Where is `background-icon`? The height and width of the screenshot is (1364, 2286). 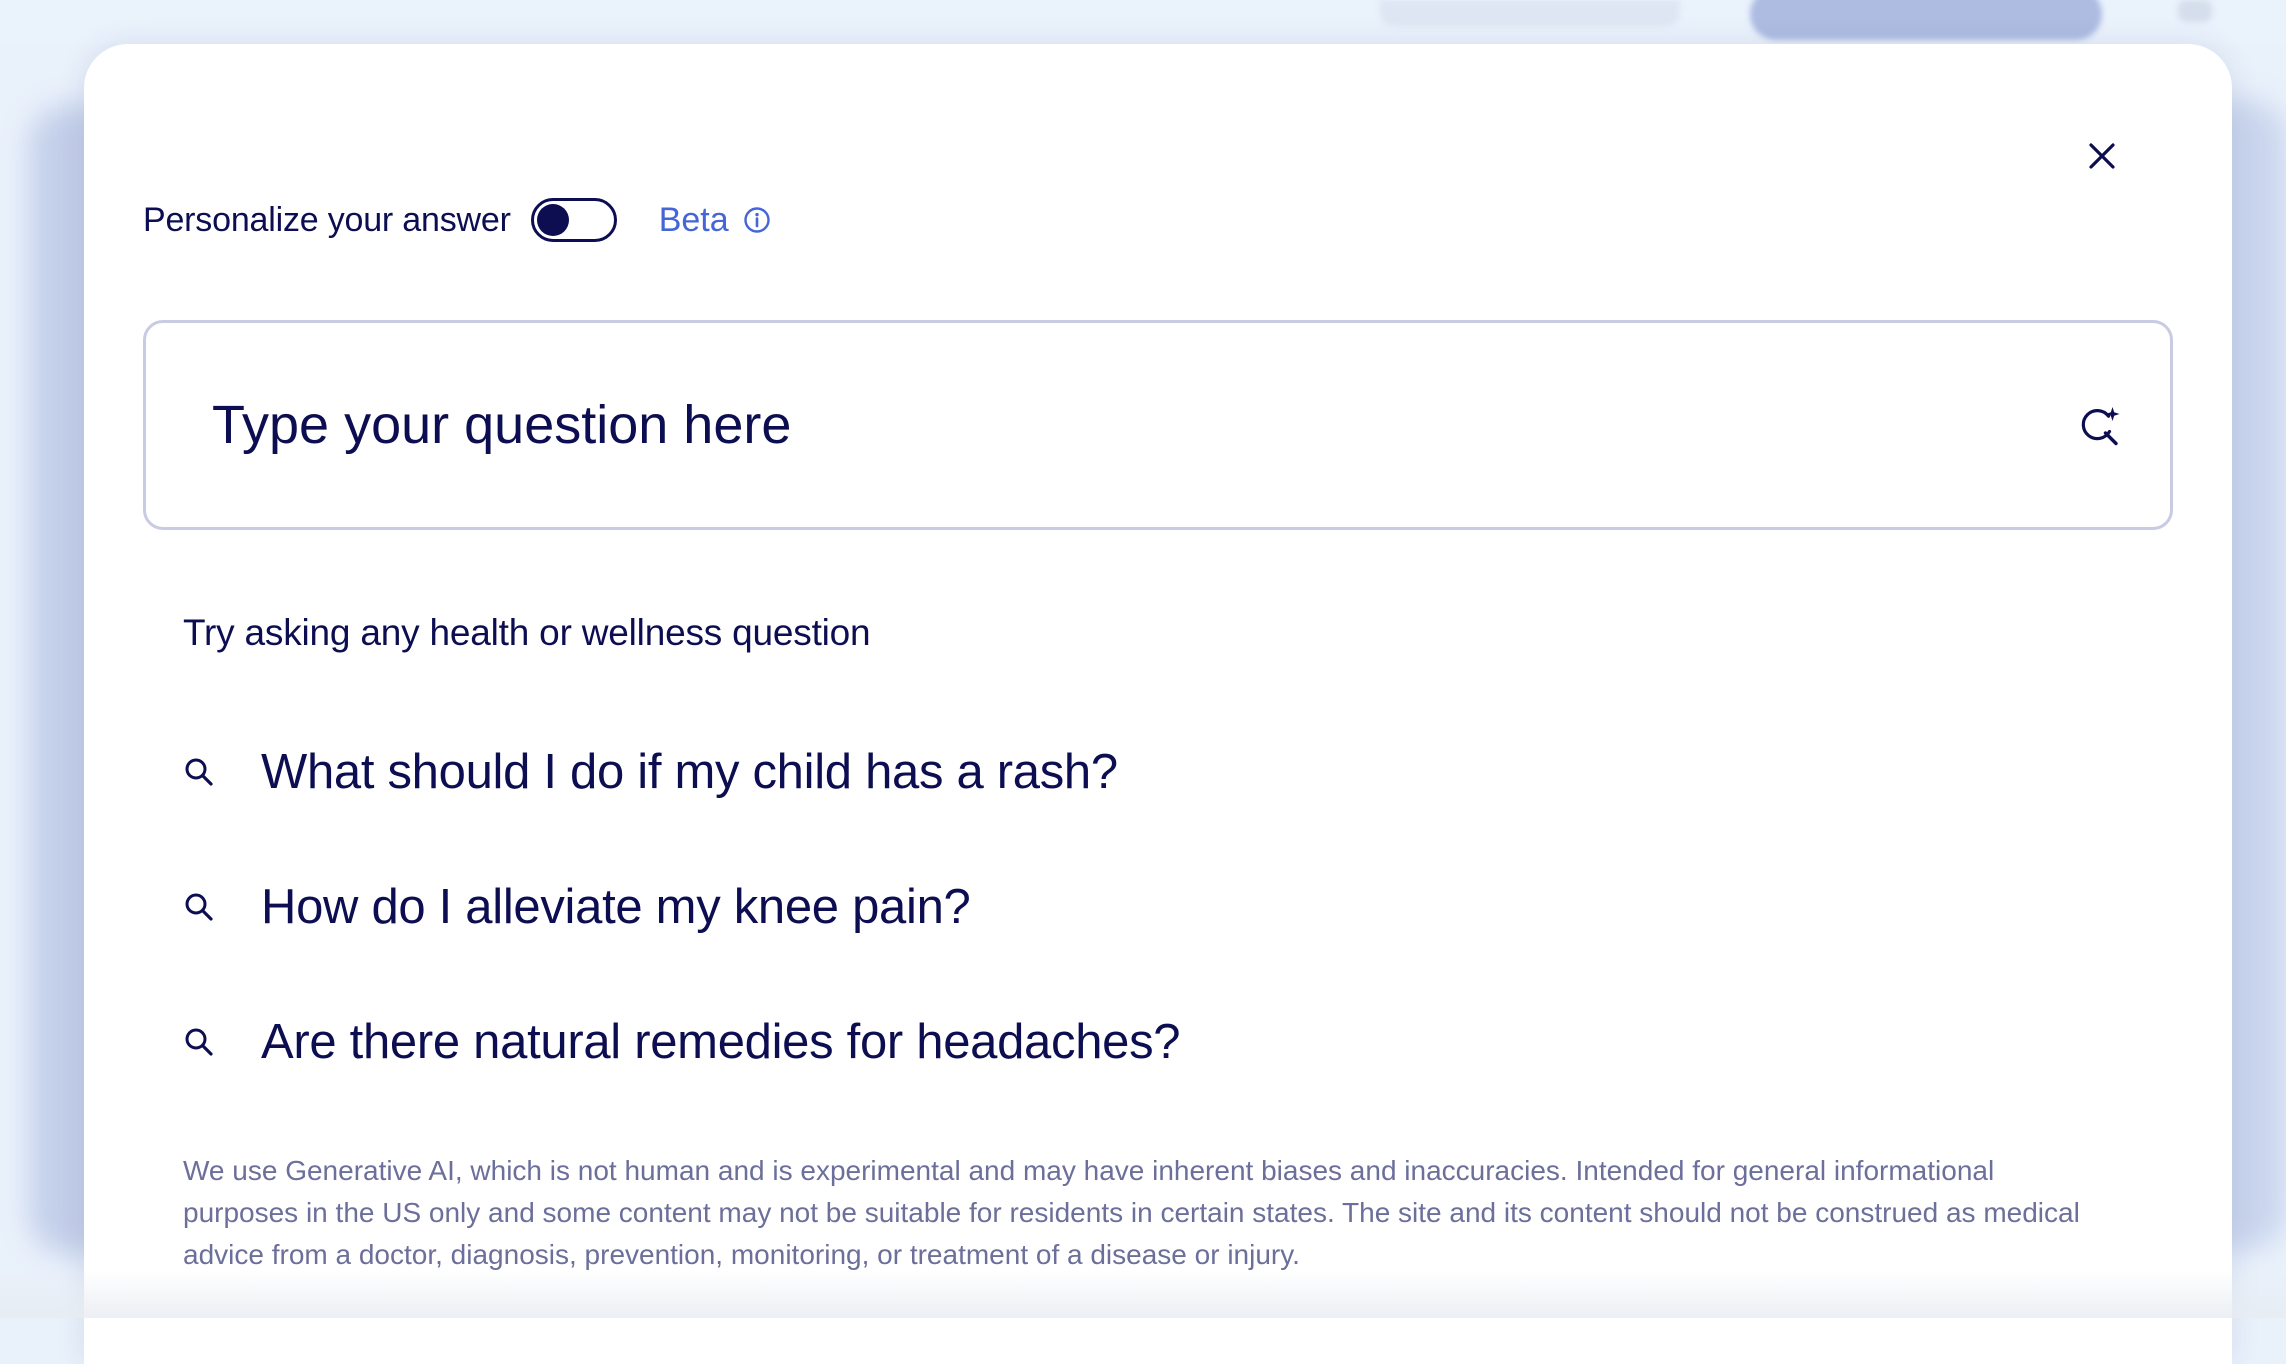 background-icon is located at coordinates (2195, 11).